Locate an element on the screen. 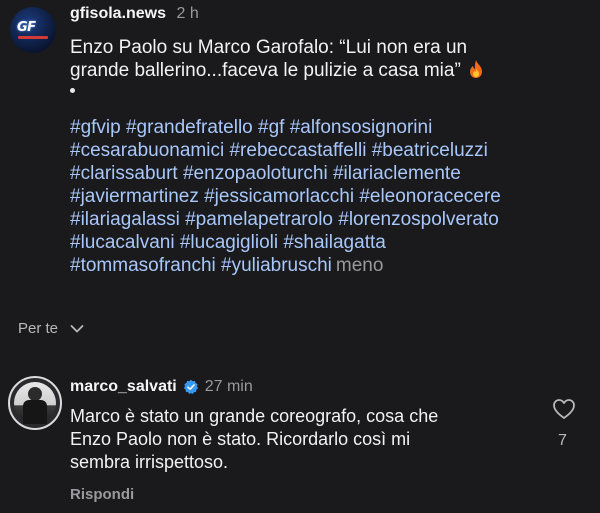 This screenshot has width=600, height=513. like-count: 7 is located at coordinates (562, 440).